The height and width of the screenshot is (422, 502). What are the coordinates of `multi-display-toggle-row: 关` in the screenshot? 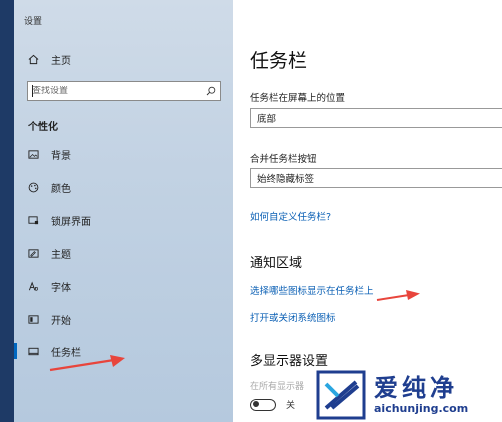 It's located at (272, 404).